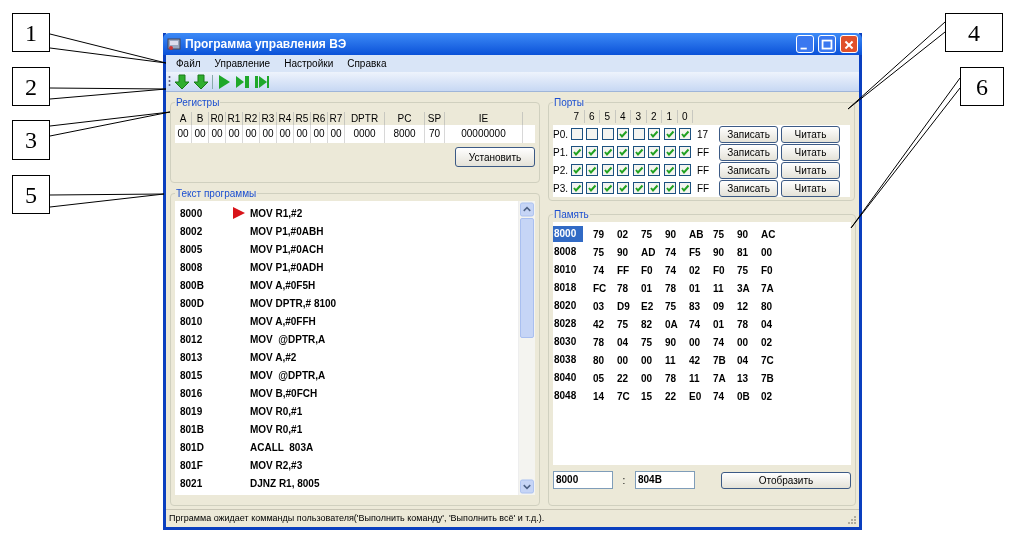  I want to click on menu-item: Справка, so click(367, 63).